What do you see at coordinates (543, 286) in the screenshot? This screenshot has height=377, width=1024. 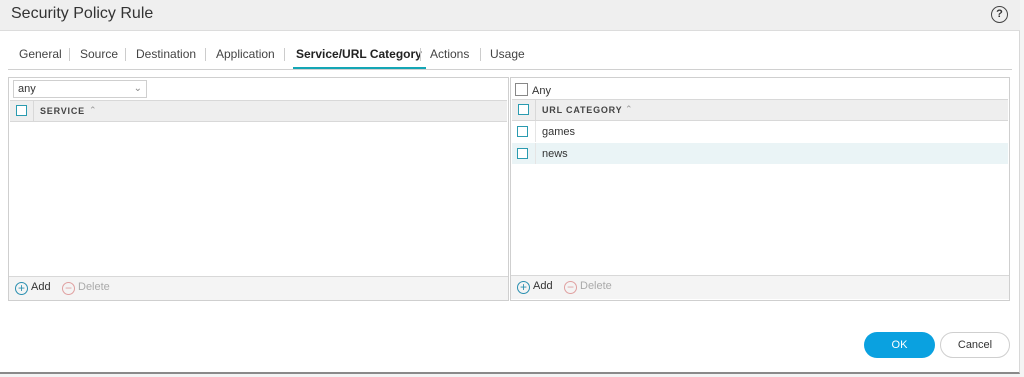 I see `url-add-label: Add` at bounding box center [543, 286].